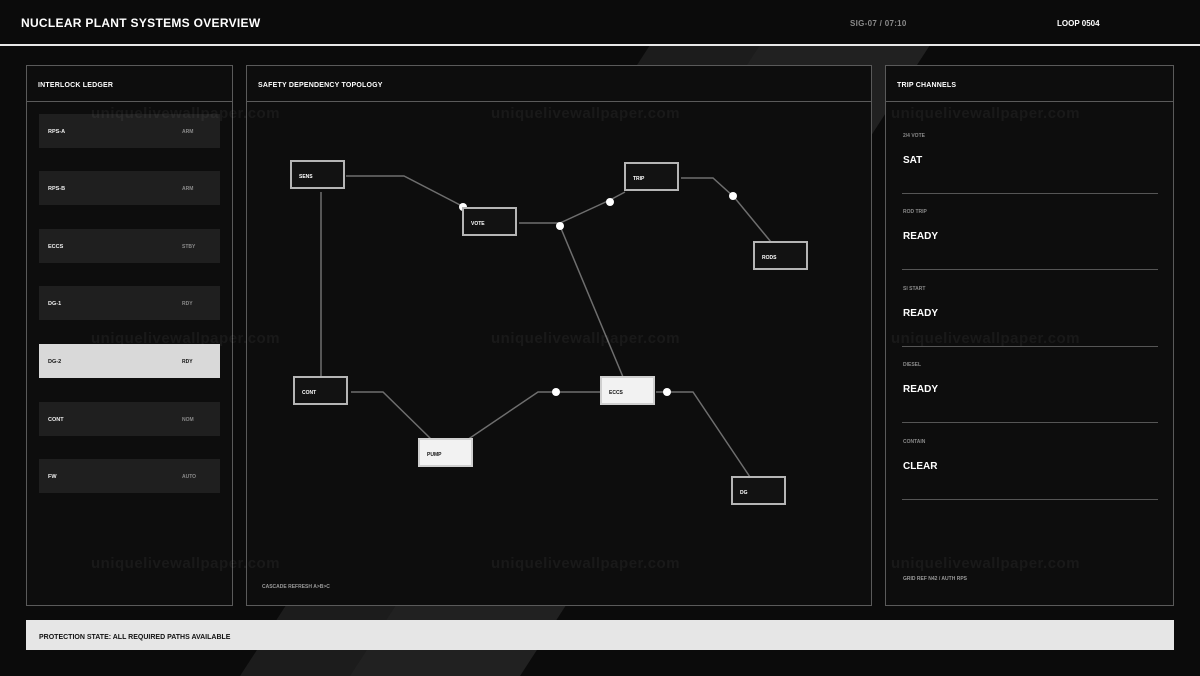 The image size is (1200, 676). What do you see at coordinates (306, 177) in the screenshot?
I see `node-label: SENS` at bounding box center [306, 177].